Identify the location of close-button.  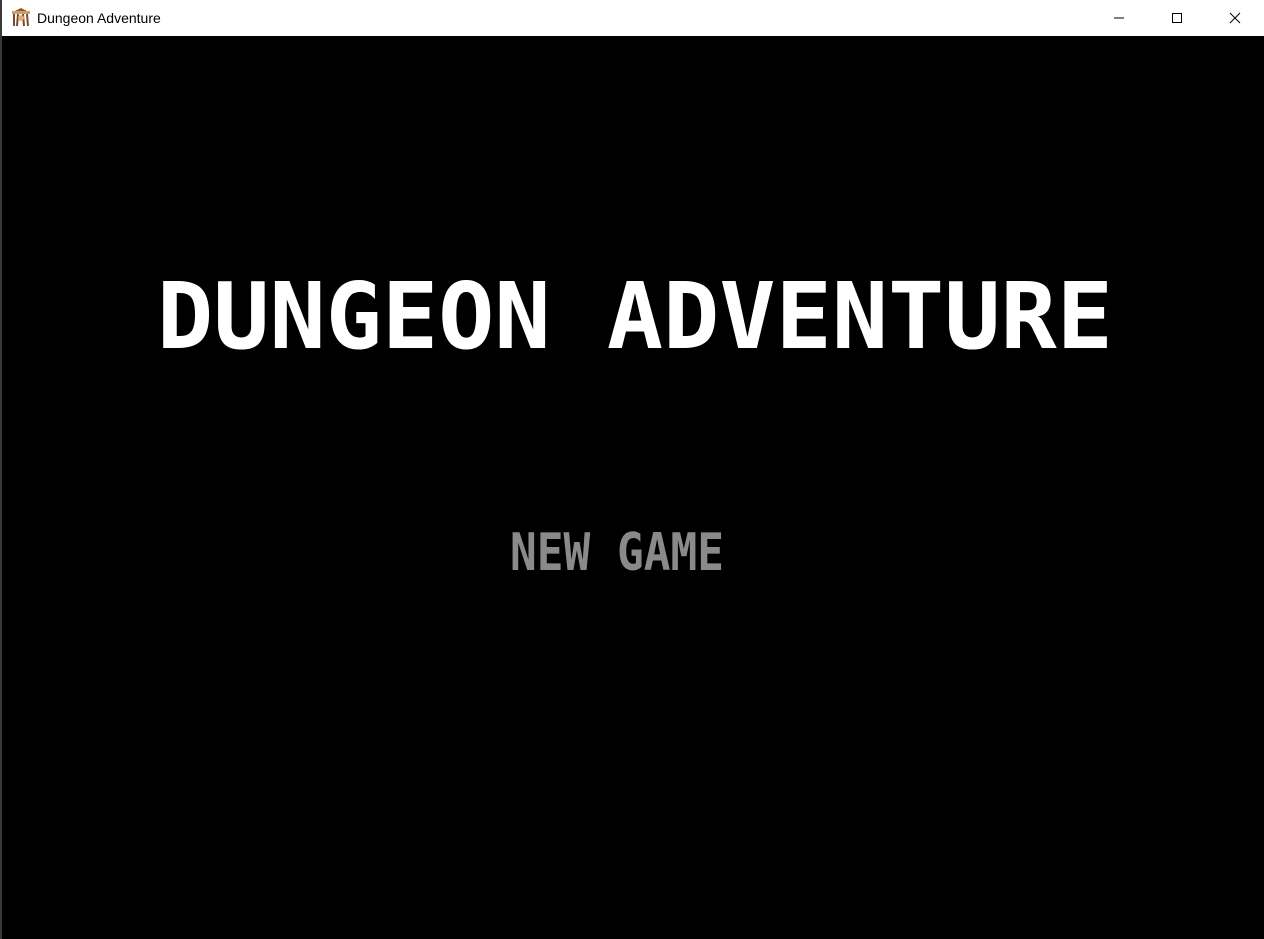
(1235, 18).